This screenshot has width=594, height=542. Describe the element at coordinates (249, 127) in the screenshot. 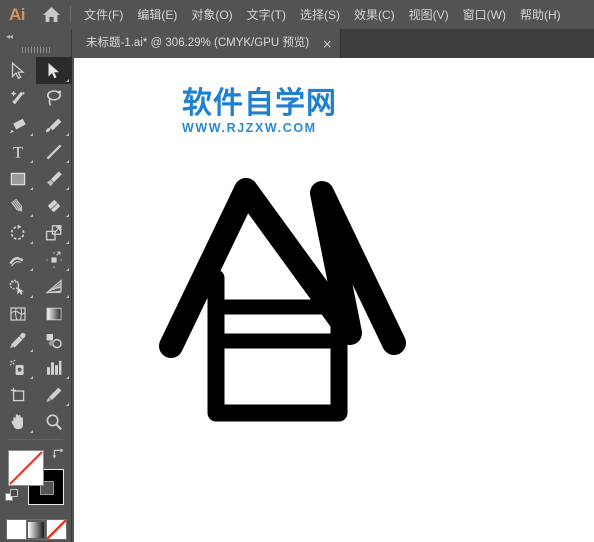

I see `watermark-url: WWW.RJZXW.COM` at that location.